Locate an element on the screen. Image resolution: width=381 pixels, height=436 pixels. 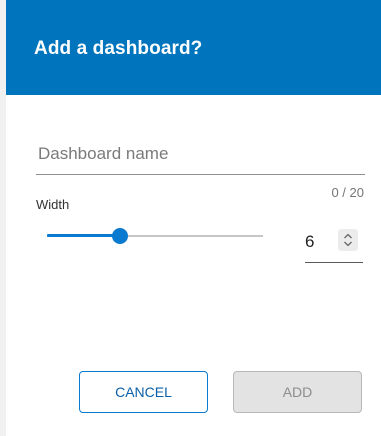
slider-thumb is located at coordinates (120, 236).